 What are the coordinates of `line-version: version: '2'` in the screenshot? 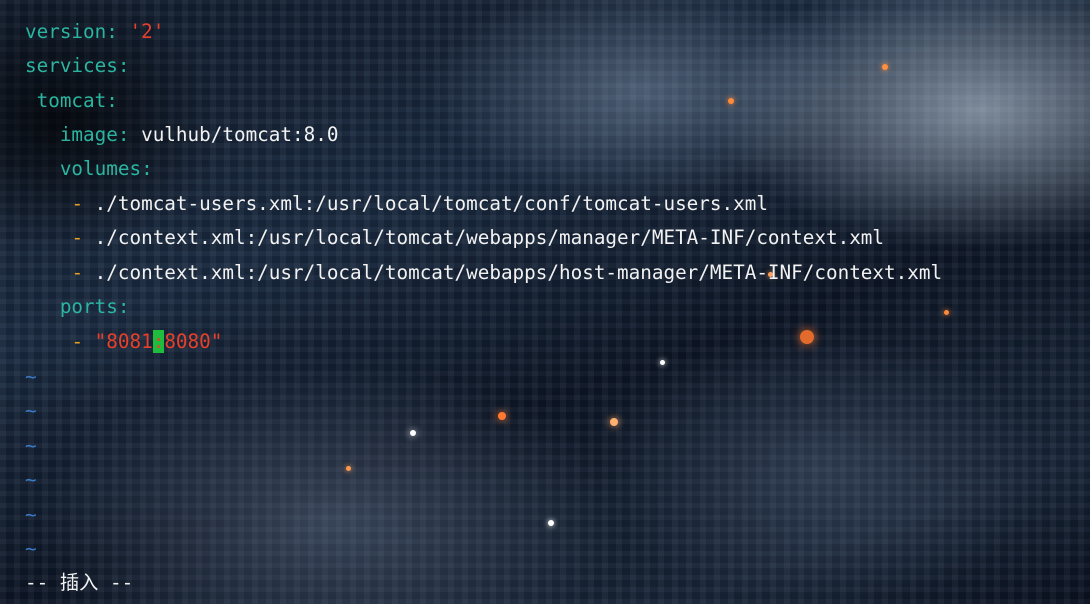 It's located at (94, 32).